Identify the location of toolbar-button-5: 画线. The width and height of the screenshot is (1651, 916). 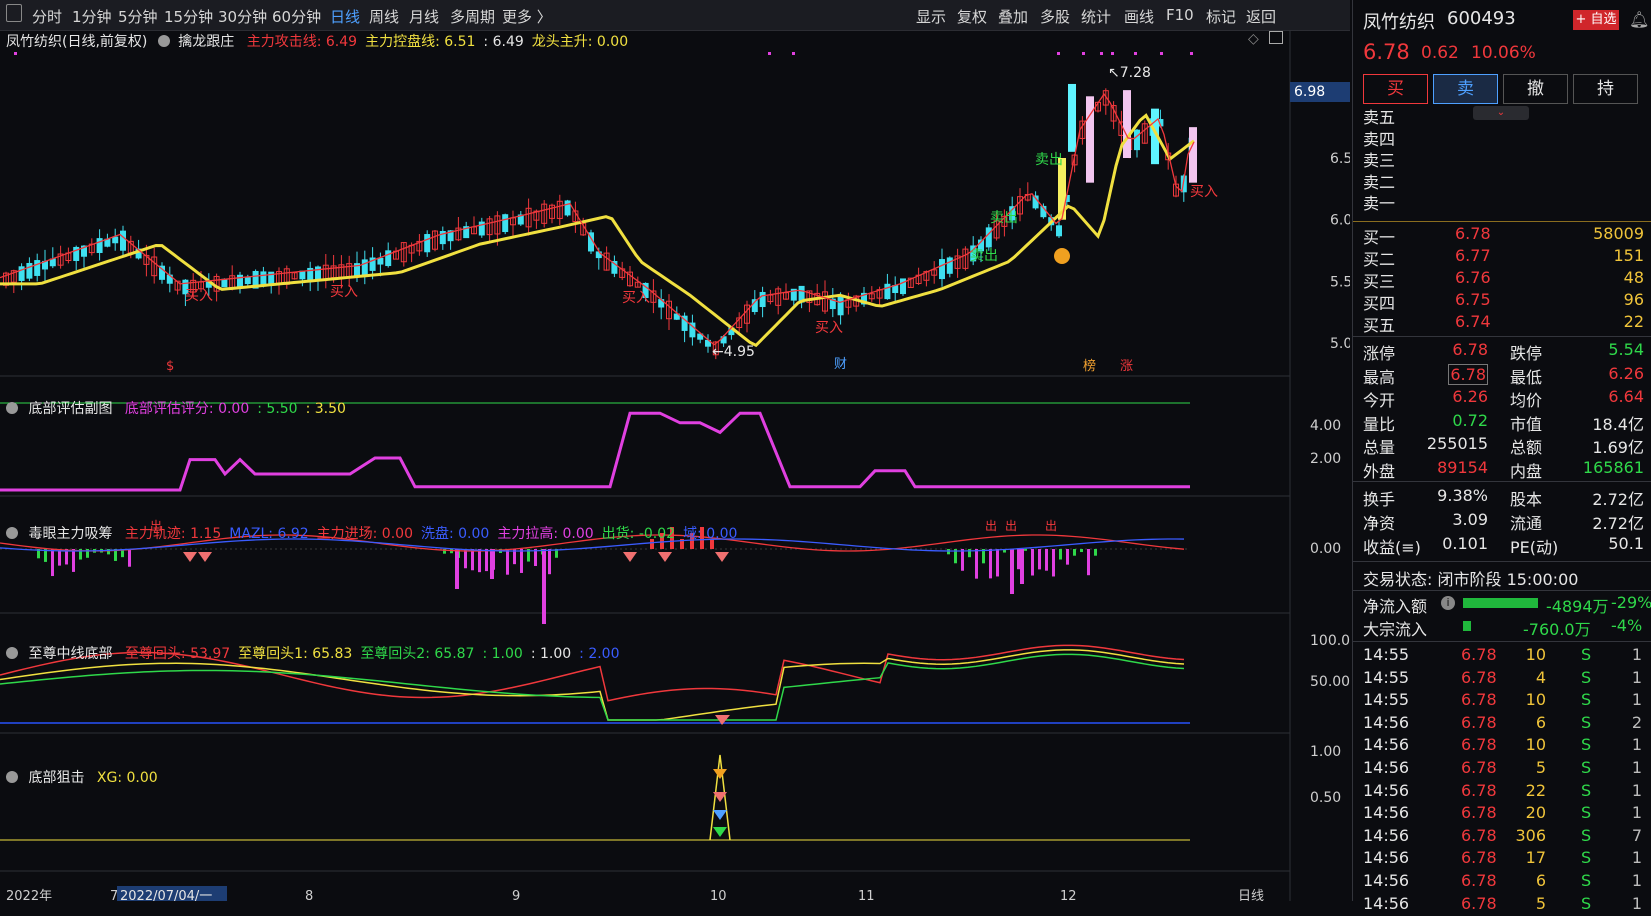
(1139, 16).